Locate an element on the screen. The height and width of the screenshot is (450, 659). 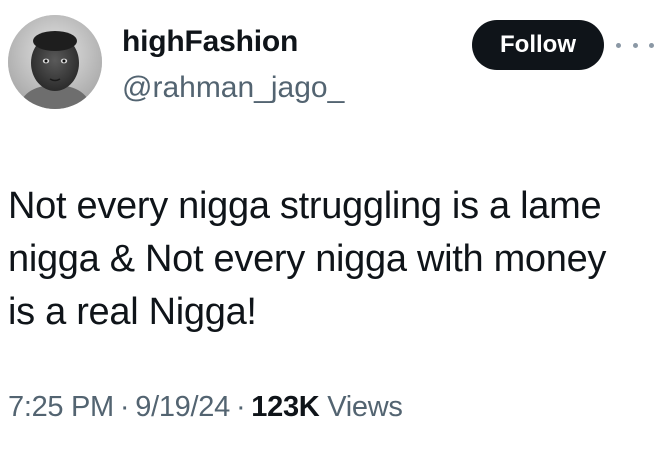
tweet-text-line: Not every nigga struggling is a lame is located at coordinates (305, 206).